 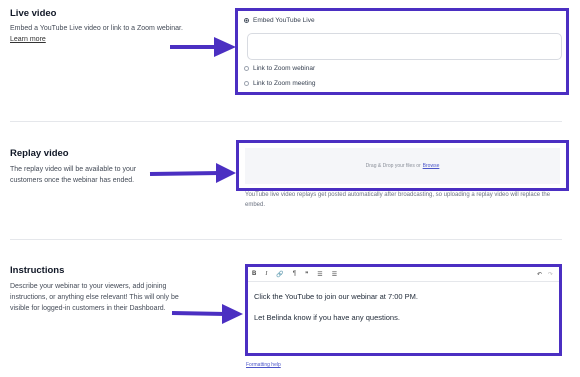 What do you see at coordinates (284, 83) in the screenshot?
I see `option-zoom-meeting-label: Link to Zoom meeting` at bounding box center [284, 83].